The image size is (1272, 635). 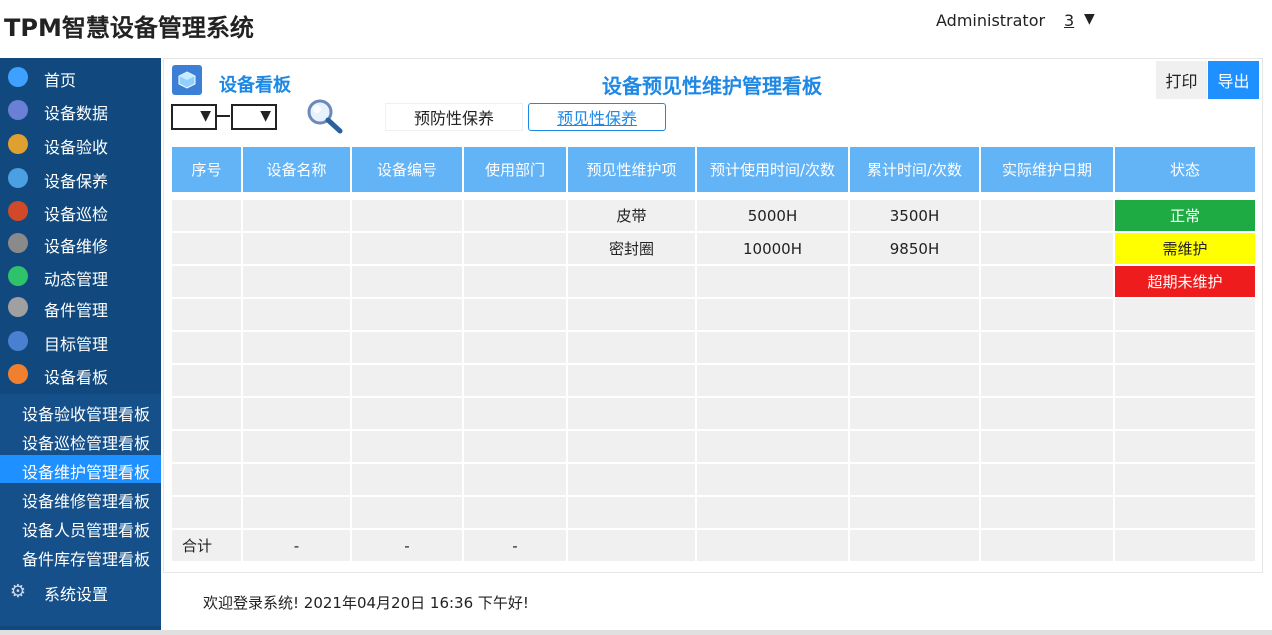 I want to click on column-header: 实际维护日期, so click(x=1047, y=169).